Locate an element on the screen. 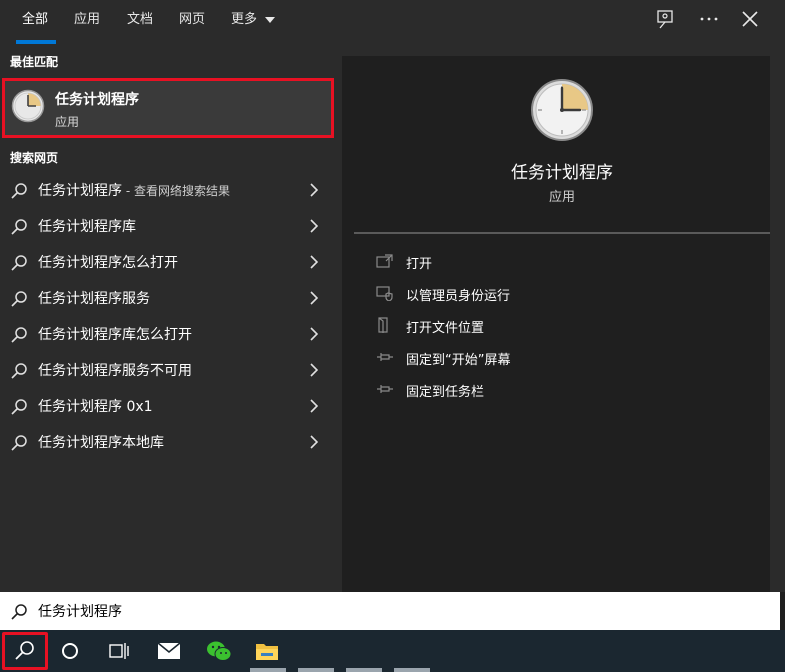 The height and width of the screenshot is (672, 785). web-result-item: 任务计划程序服务不可用 is located at coordinates (171, 370).